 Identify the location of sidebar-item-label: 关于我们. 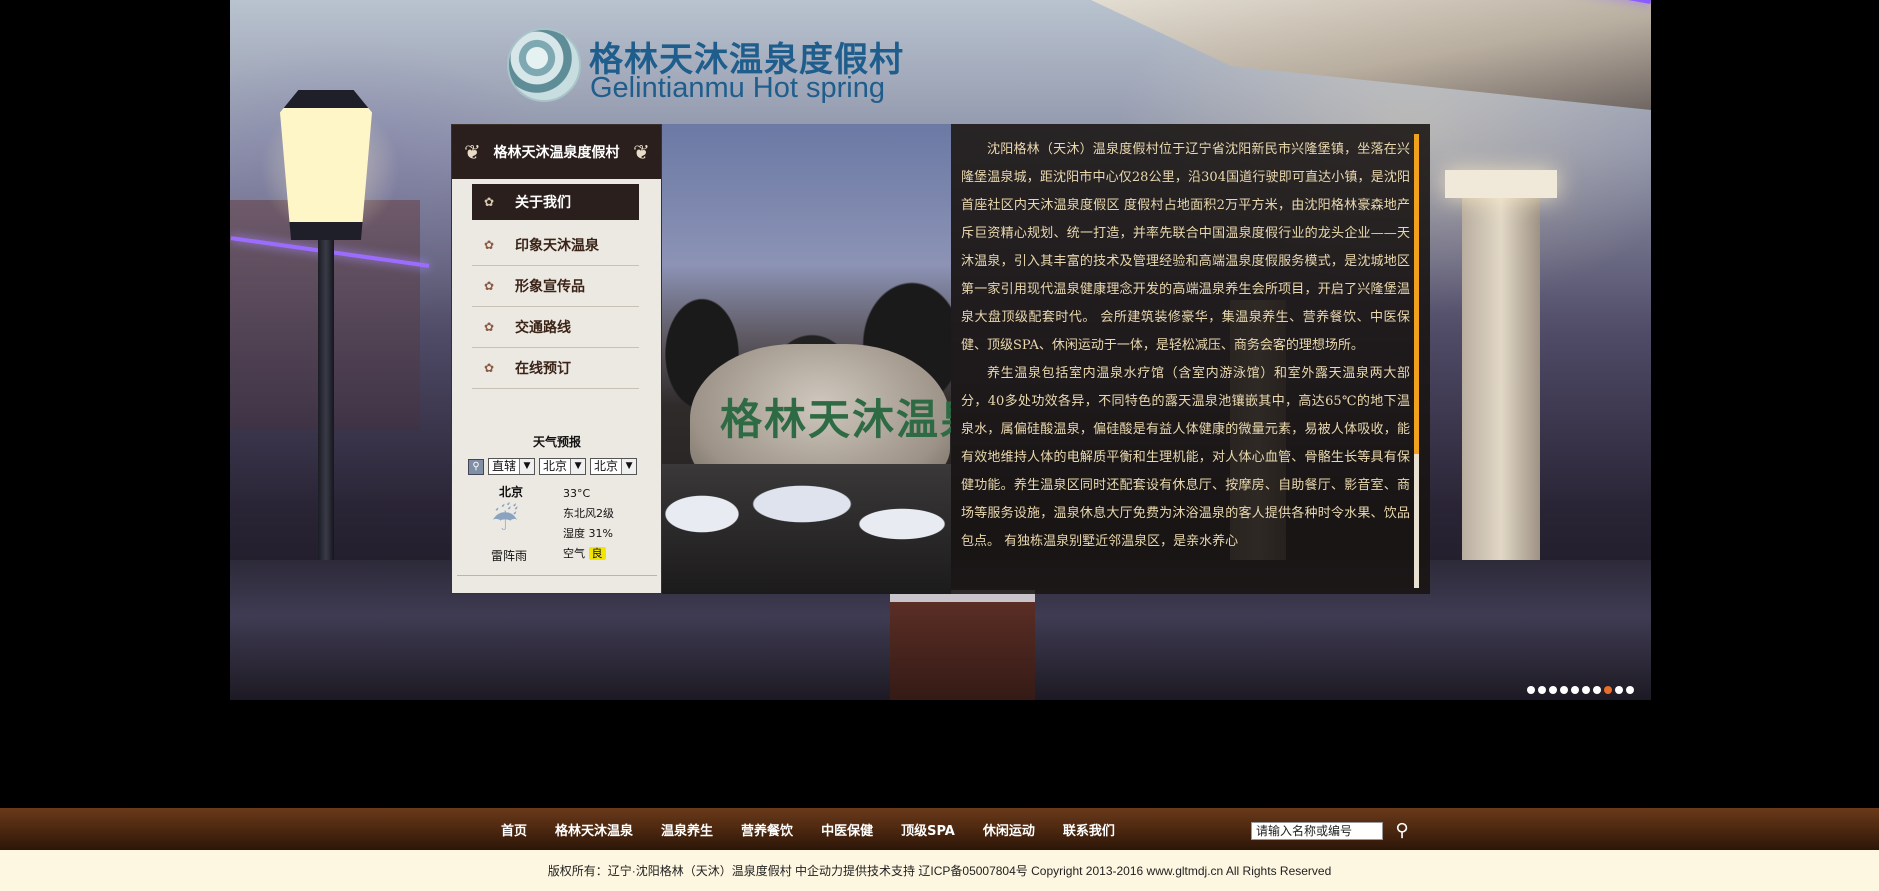
(543, 203).